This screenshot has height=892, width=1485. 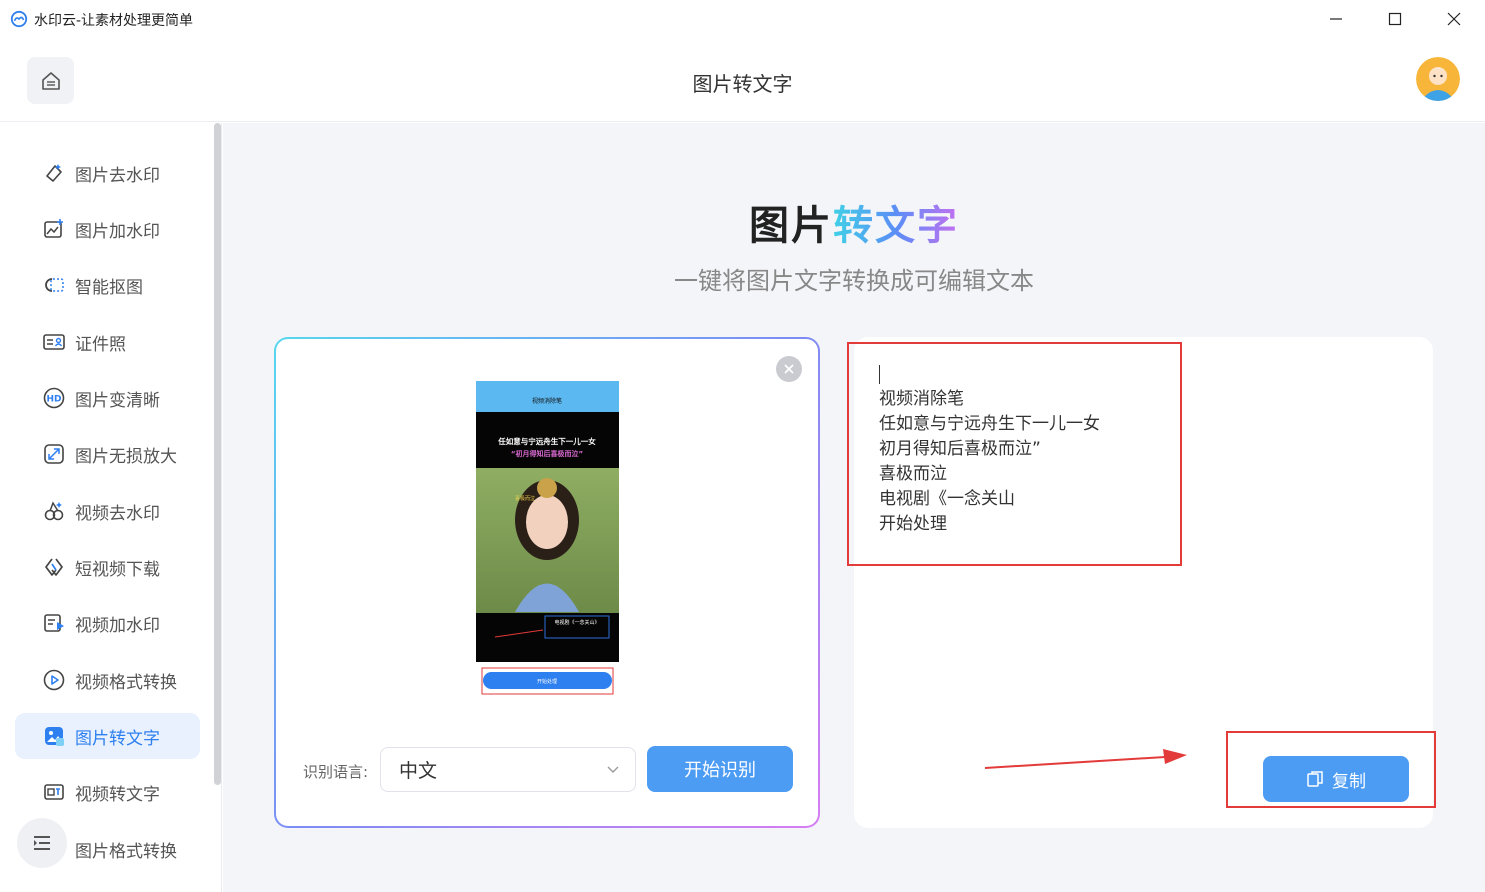 I want to click on id-card-icon, so click(x=54, y=342).